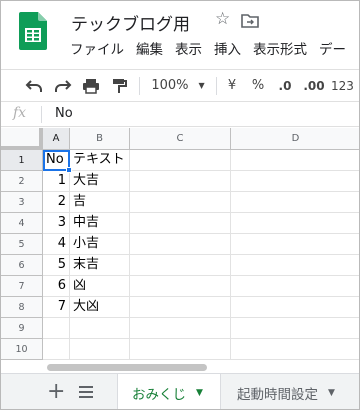 The image size is (360, 410). I want to click on cell-d5, so click(295, 244).